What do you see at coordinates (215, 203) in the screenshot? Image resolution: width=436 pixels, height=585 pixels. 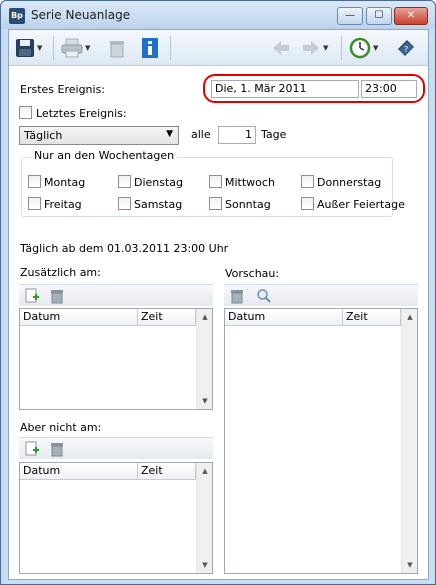 I see `weekday-checkbox-sonntag` at bounding box center [215, 203].